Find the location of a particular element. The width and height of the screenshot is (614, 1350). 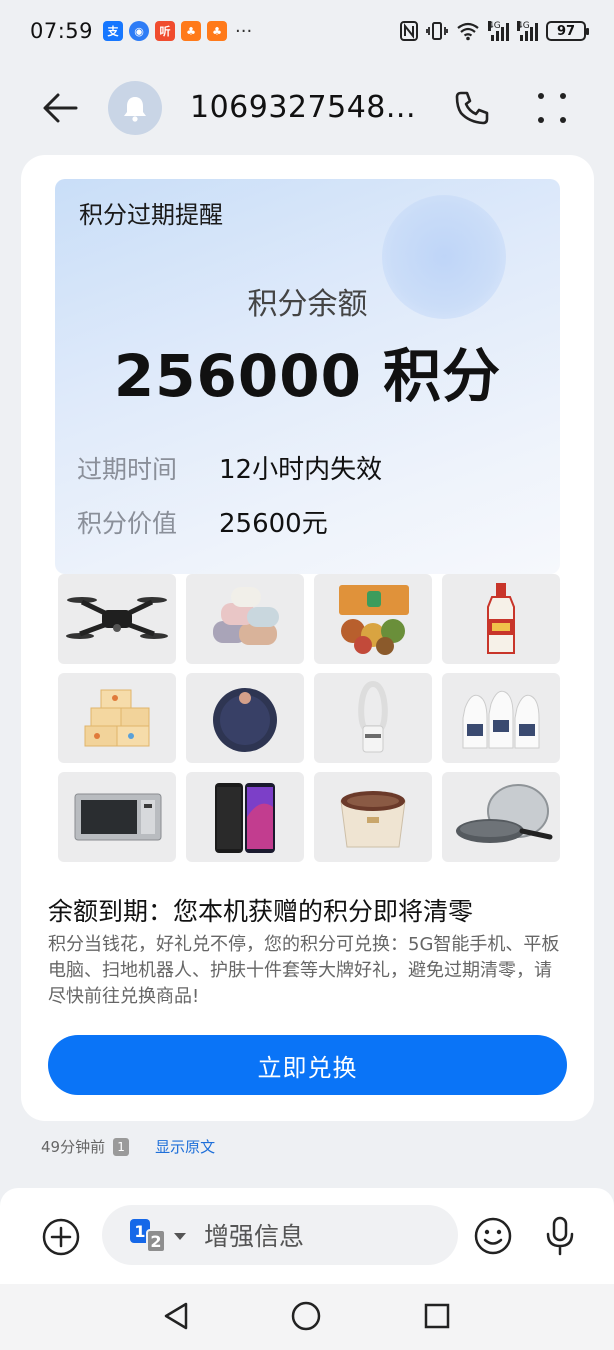

product-bladeless-fan is located at coordinates (373, 718).